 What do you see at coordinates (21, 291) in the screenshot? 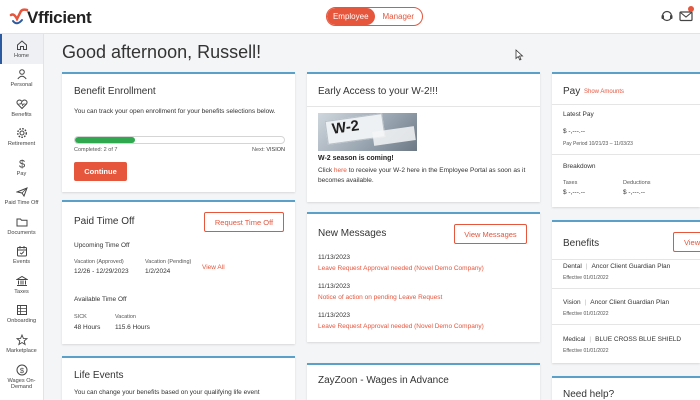
I see `sidebar-item-label: Taxes` at bounding box center [21, 291].